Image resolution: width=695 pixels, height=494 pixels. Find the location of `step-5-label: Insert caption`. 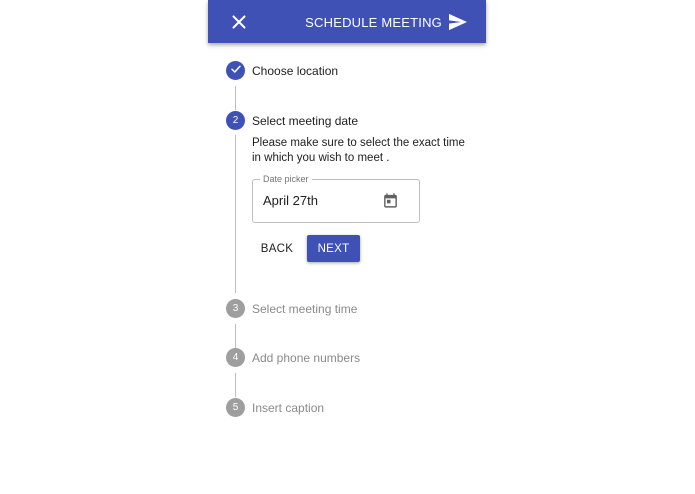

step-5-label: Insert caption is located at coordinates (288, 407).